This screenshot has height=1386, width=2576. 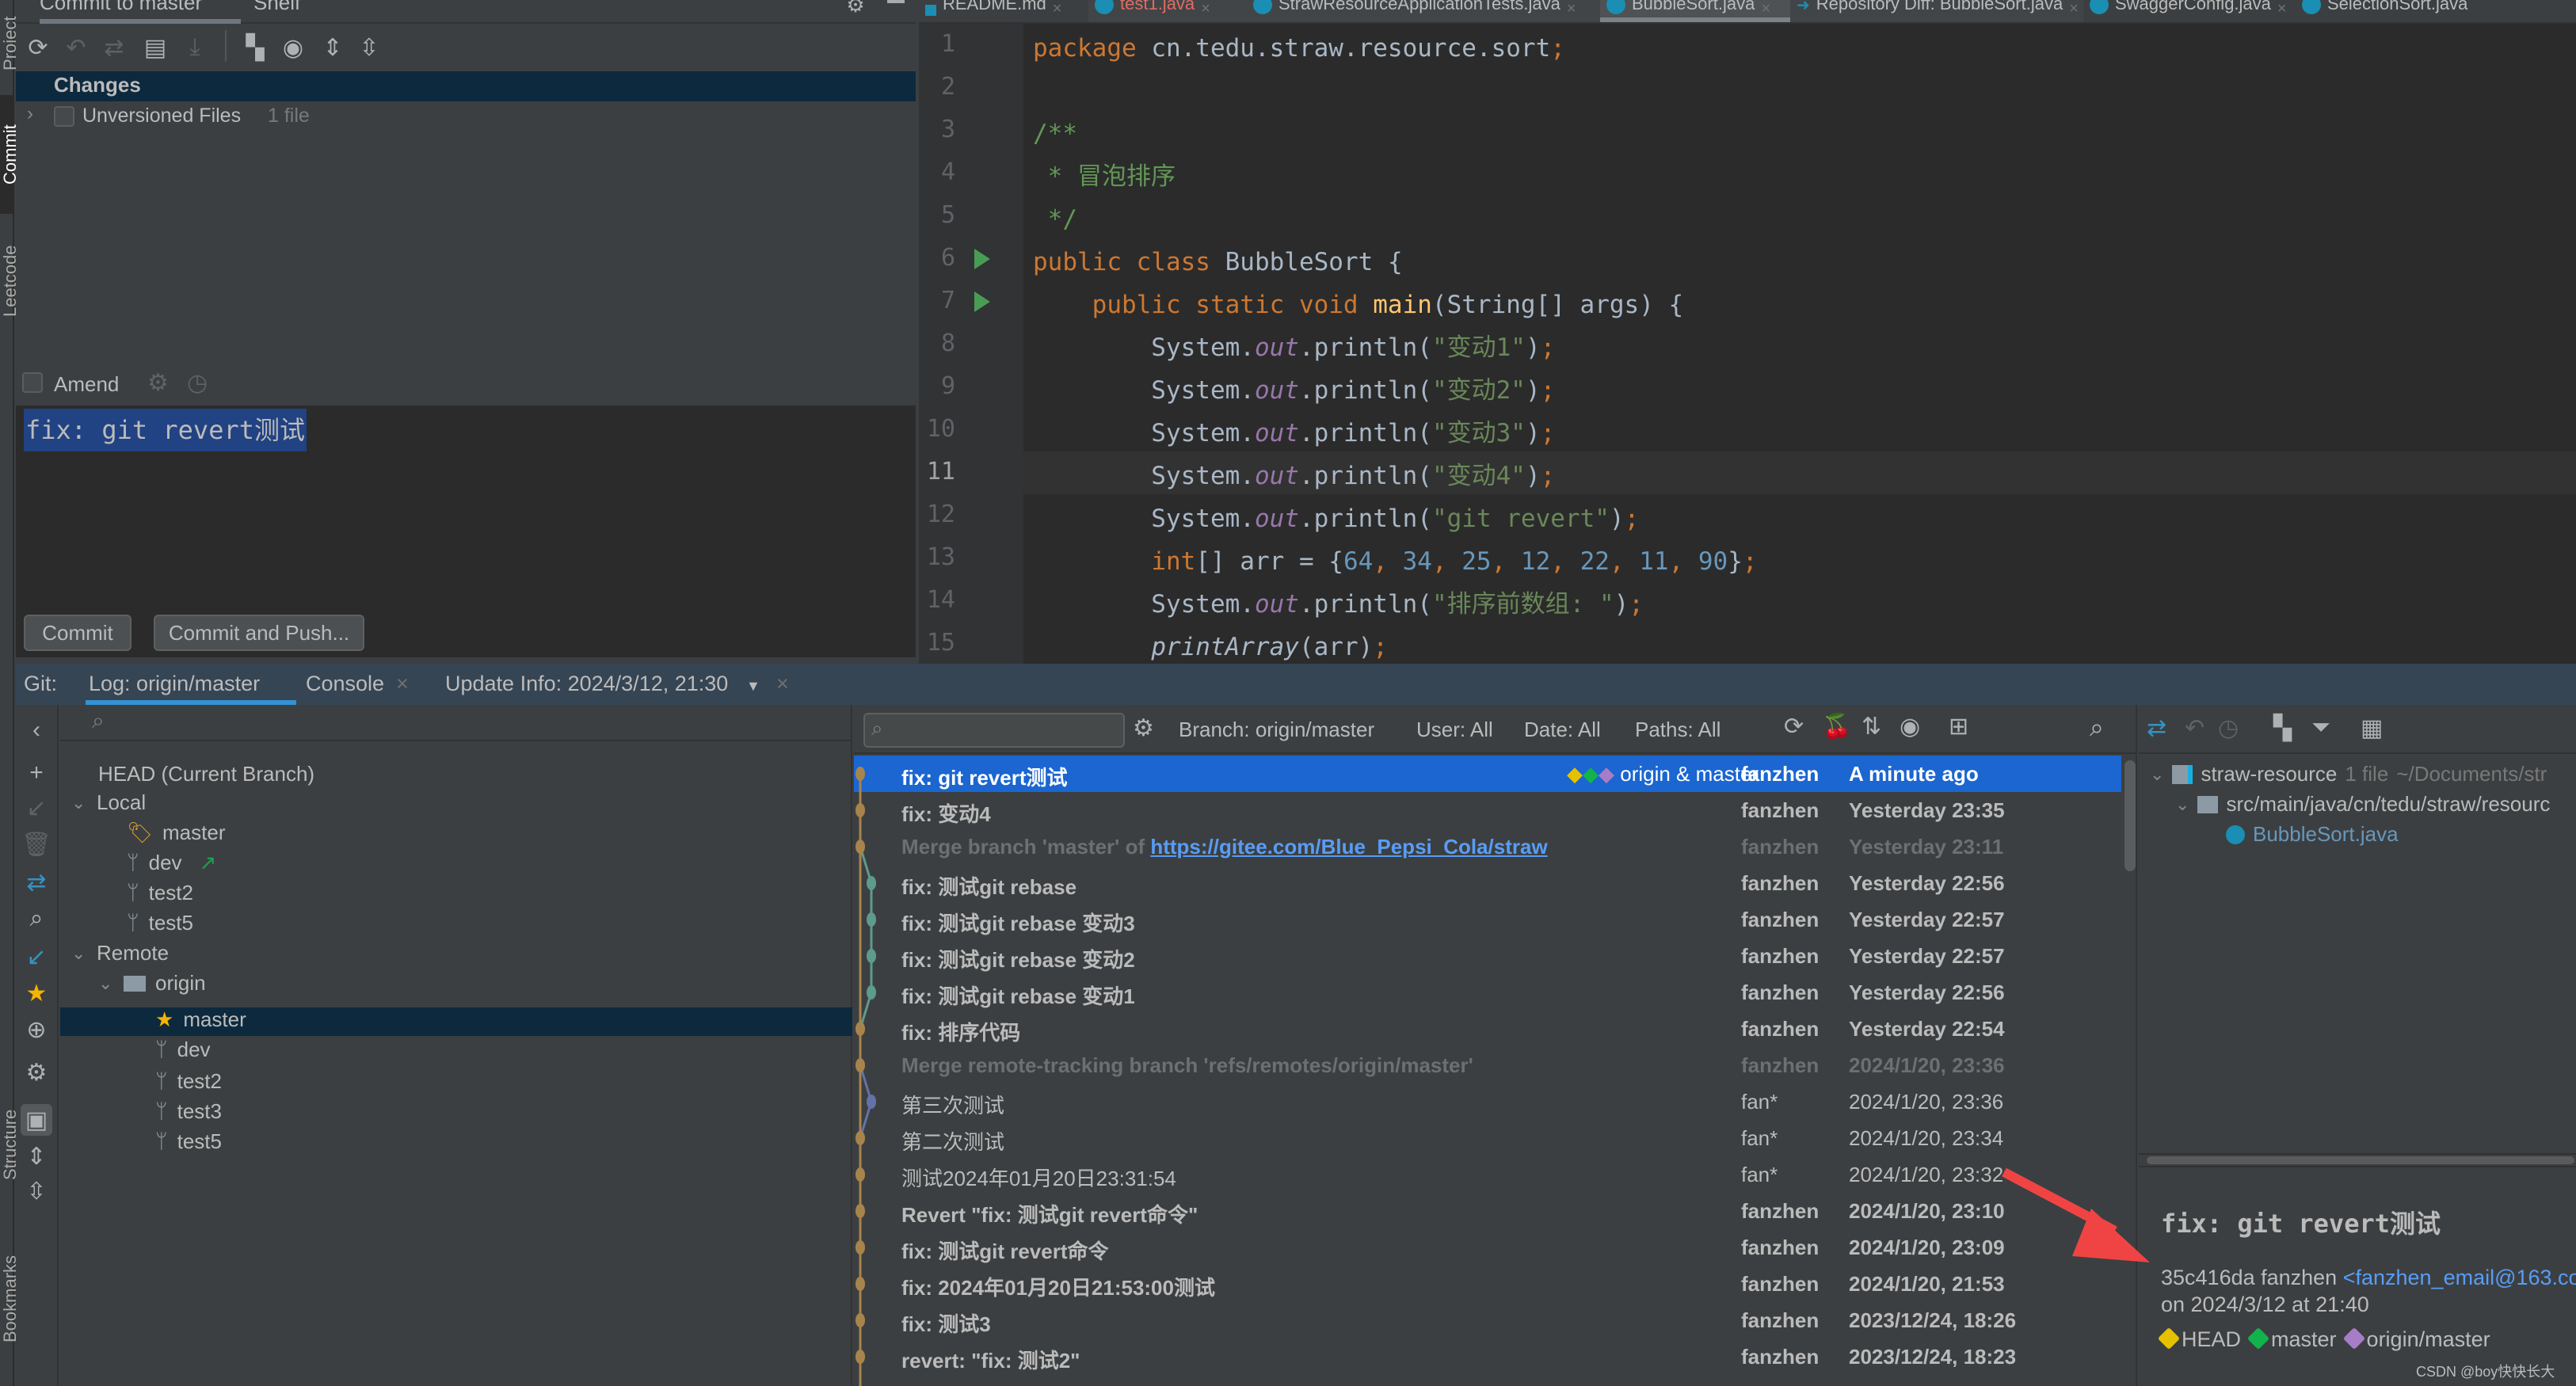 I want to click on user-filter: User: All, so click(x=1454, y=730).